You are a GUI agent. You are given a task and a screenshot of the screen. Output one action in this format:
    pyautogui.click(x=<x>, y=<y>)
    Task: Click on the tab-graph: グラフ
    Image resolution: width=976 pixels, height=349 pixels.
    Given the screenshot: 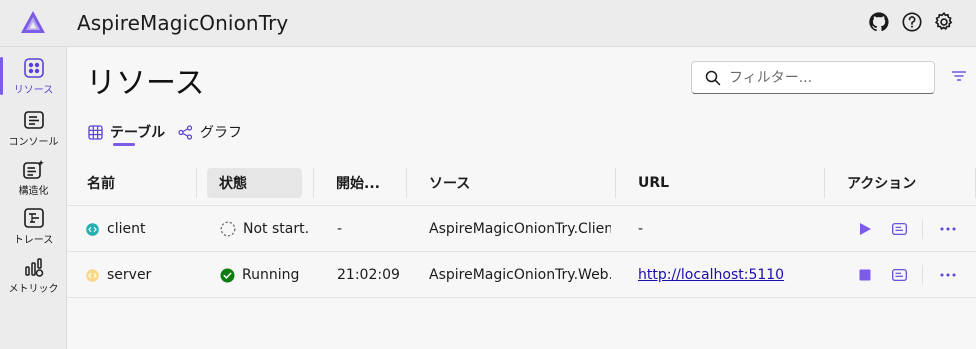 What is the action you would take?
    pyautogui.click(x=210, y=132)
    